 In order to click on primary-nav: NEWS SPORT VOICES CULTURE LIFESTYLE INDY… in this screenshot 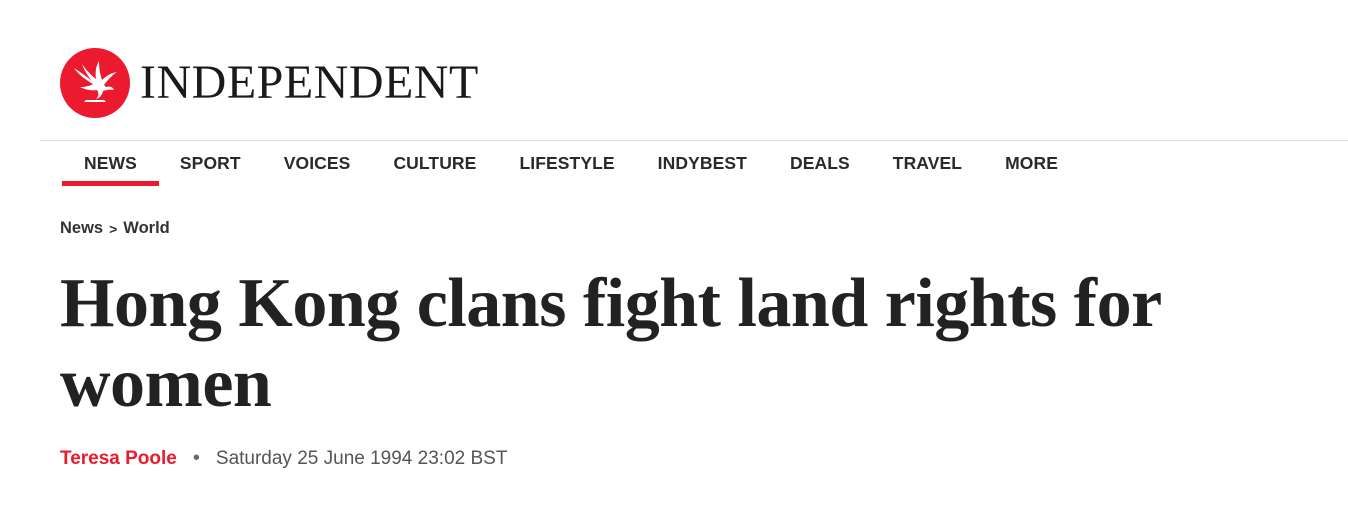, I will do `click(581, 163)`.